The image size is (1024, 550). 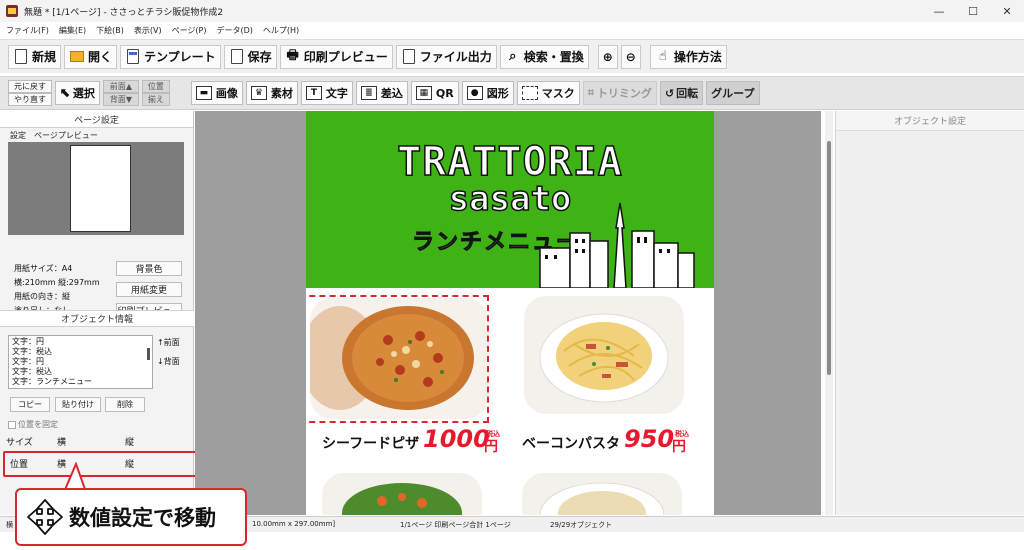 I want to click on position-highlight, so click(x=100, y=464).